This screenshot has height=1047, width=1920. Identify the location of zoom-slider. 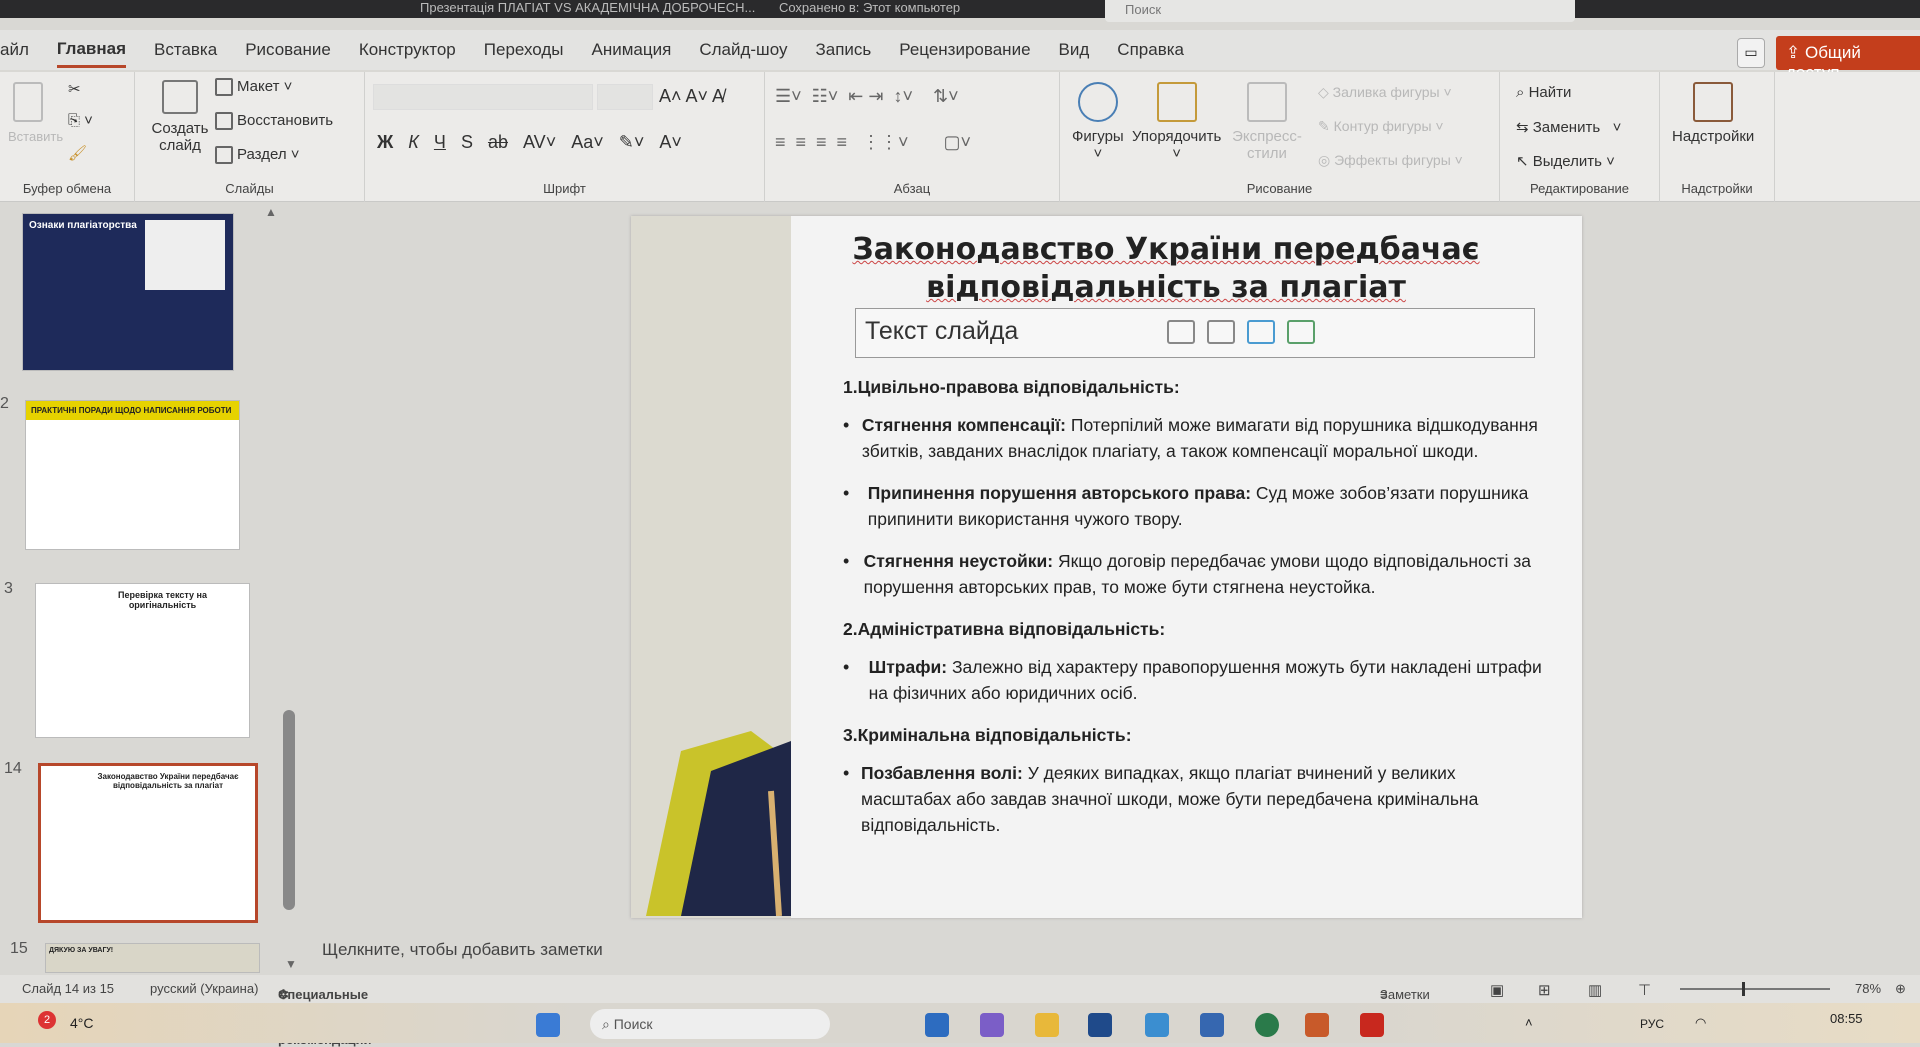
(1755, 989).